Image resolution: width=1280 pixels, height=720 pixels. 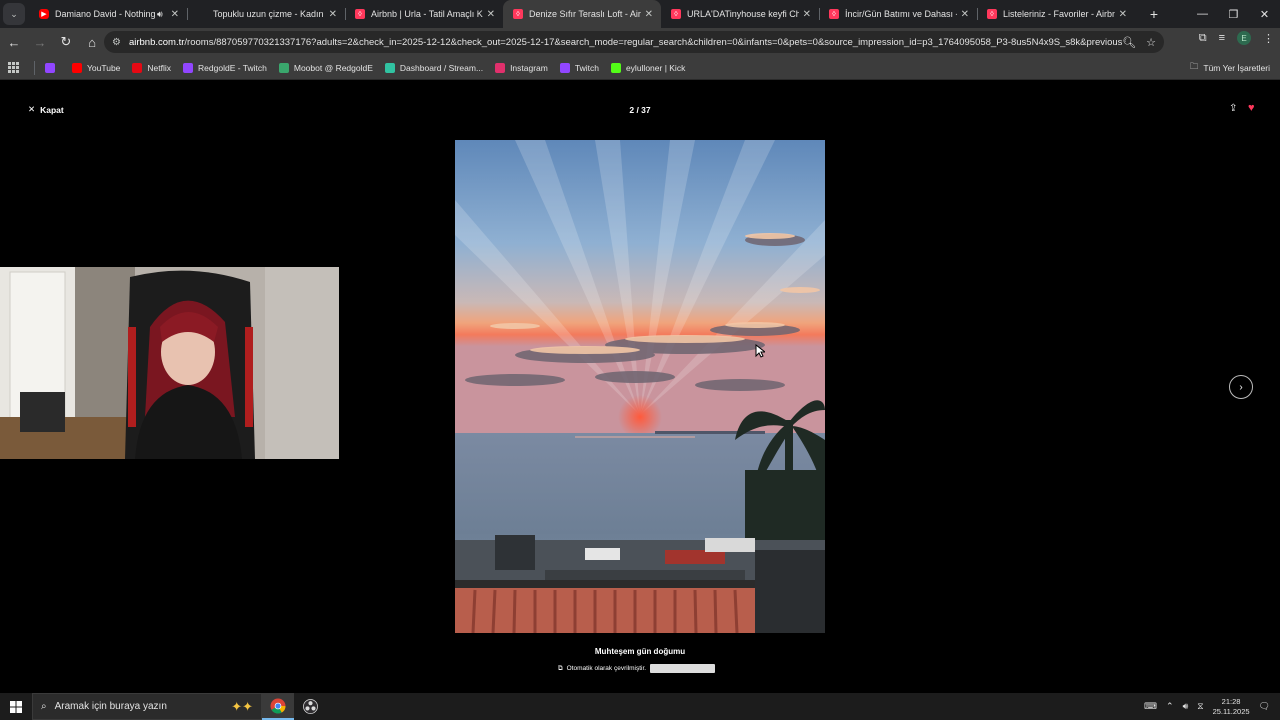 I want to click on bookmark-item, so click(x=52, y=67).